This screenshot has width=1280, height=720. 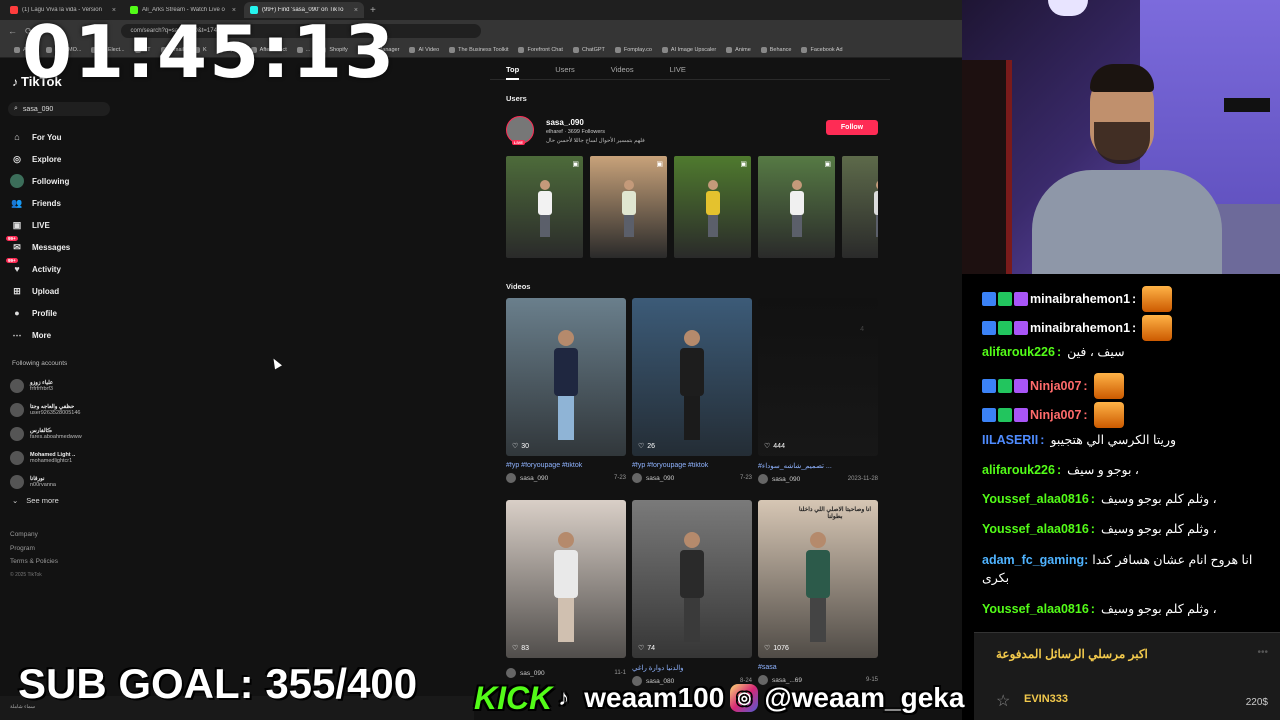 What do you see at coordinates (65, 434) in the screenshot?
I see `following-account: ڪالفارس fares.aboahmedwww` at bounding box center [65, 434].